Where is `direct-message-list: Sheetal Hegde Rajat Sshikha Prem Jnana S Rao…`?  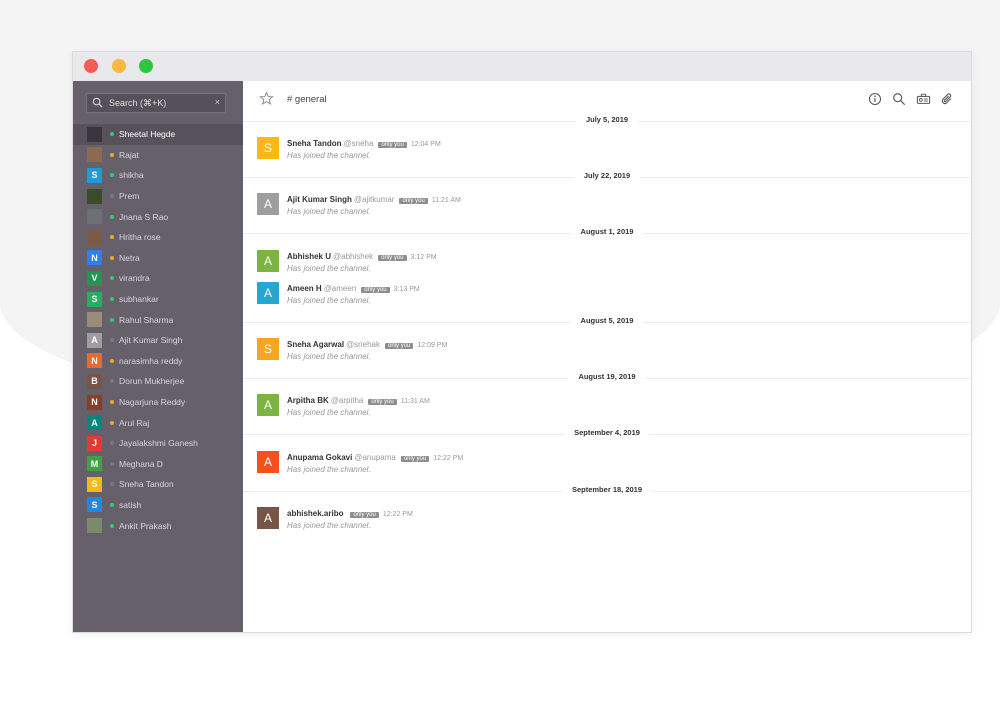
direct-message-list: Sheetal Hegde Rajat Sshikha Prem Jnana S Rao… is located at coordinates (158, 330).